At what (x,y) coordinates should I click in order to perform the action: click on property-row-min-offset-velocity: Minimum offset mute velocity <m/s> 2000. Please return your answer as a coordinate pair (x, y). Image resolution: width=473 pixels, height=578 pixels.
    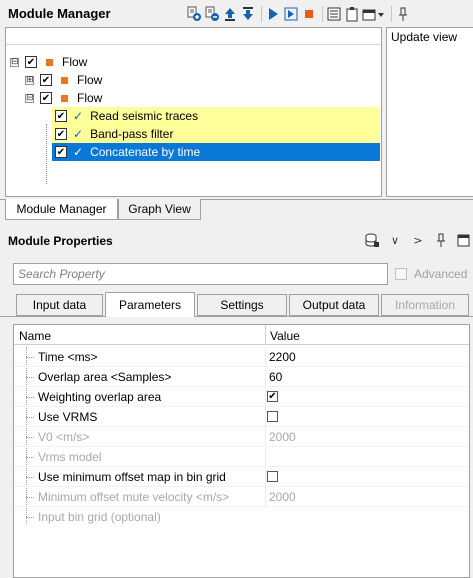
    Looking at the image, I should click on (241, 497).